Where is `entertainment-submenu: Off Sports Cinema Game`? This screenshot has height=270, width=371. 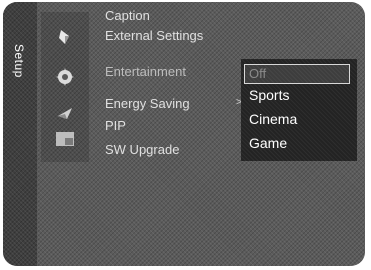 entertainment-submenu: Off Sports Cinema Game is located at coordinates (299, 110).